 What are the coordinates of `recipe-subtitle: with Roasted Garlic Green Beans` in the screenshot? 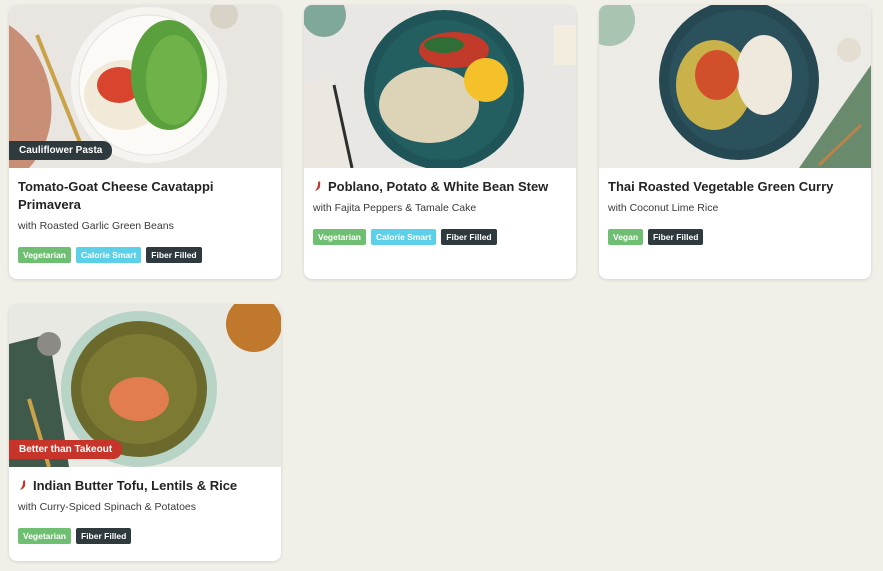 It's located at (96, 226).